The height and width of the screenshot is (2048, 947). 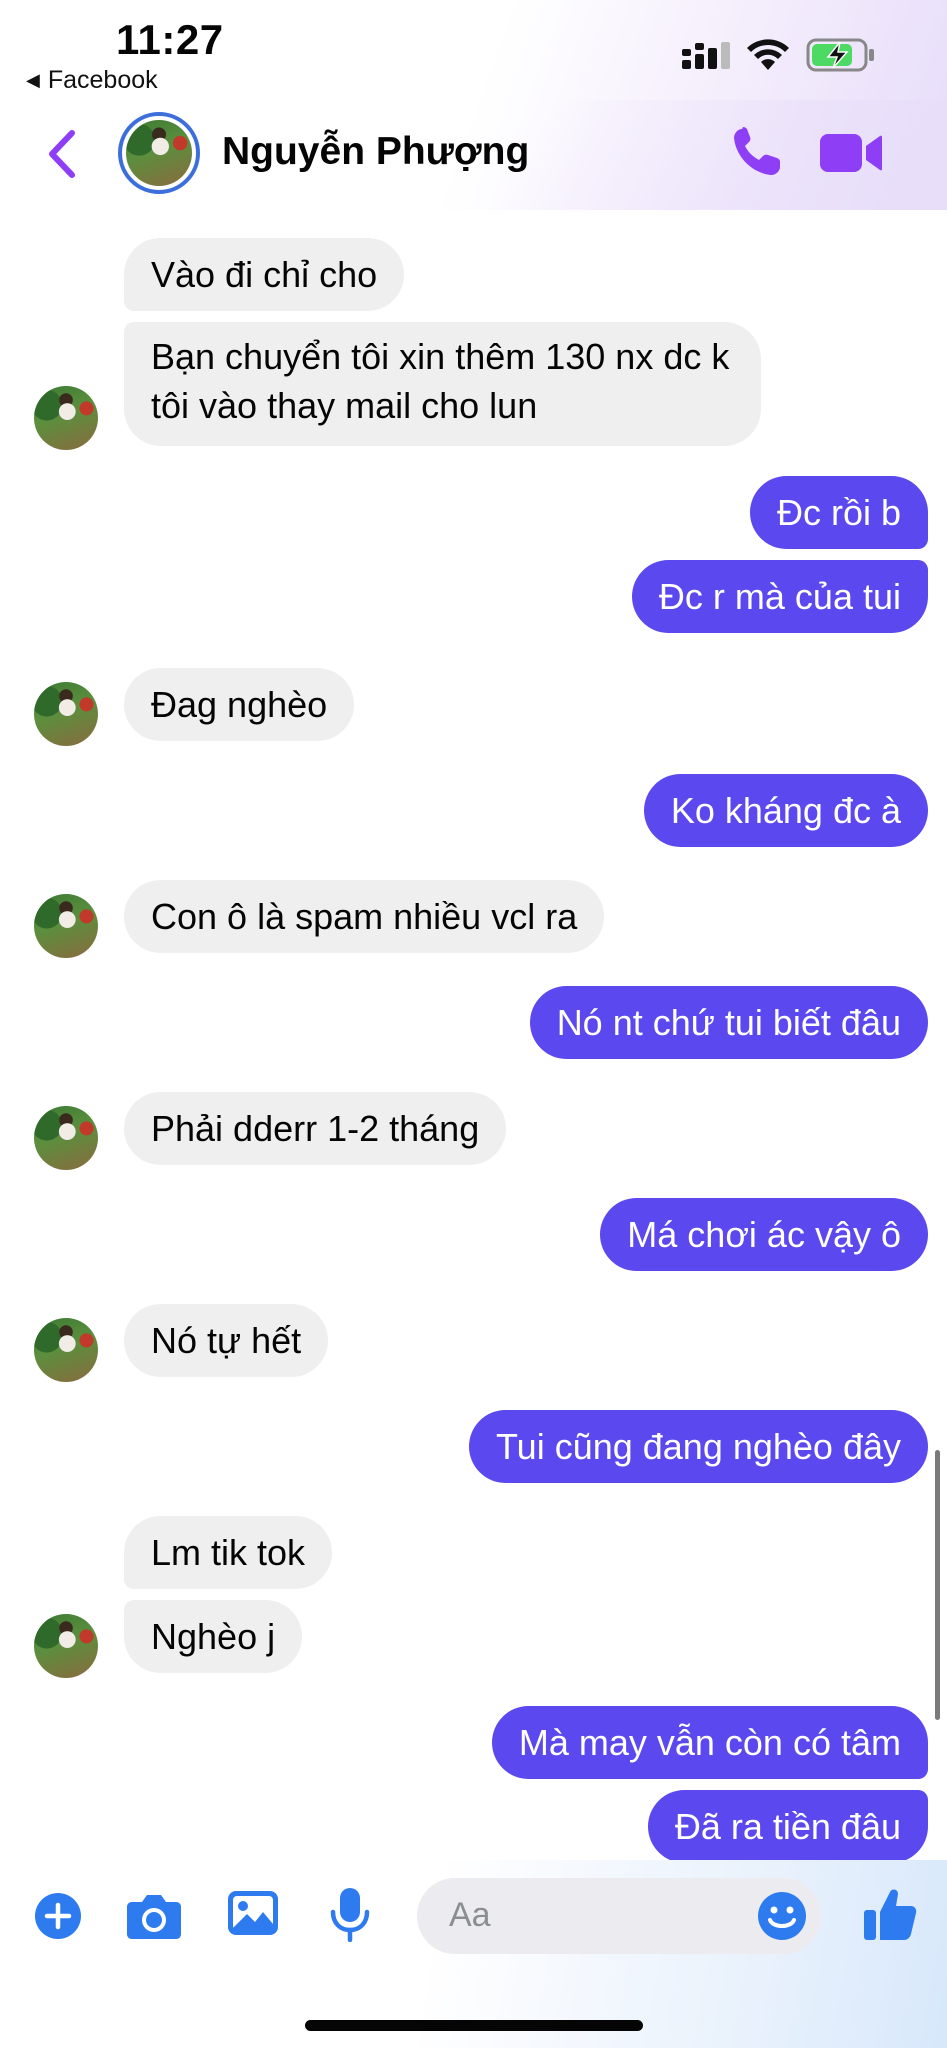 What do you see at coordinates (768, 54) in the screenshot?
I see `wifi-icon` at bounding box center [768, 54].